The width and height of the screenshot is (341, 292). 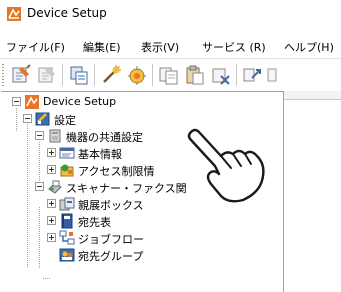 What do you see at coordinates (67, 255) in the screenshot?
I see `address-group-icon` at bounding box center [67, 255].